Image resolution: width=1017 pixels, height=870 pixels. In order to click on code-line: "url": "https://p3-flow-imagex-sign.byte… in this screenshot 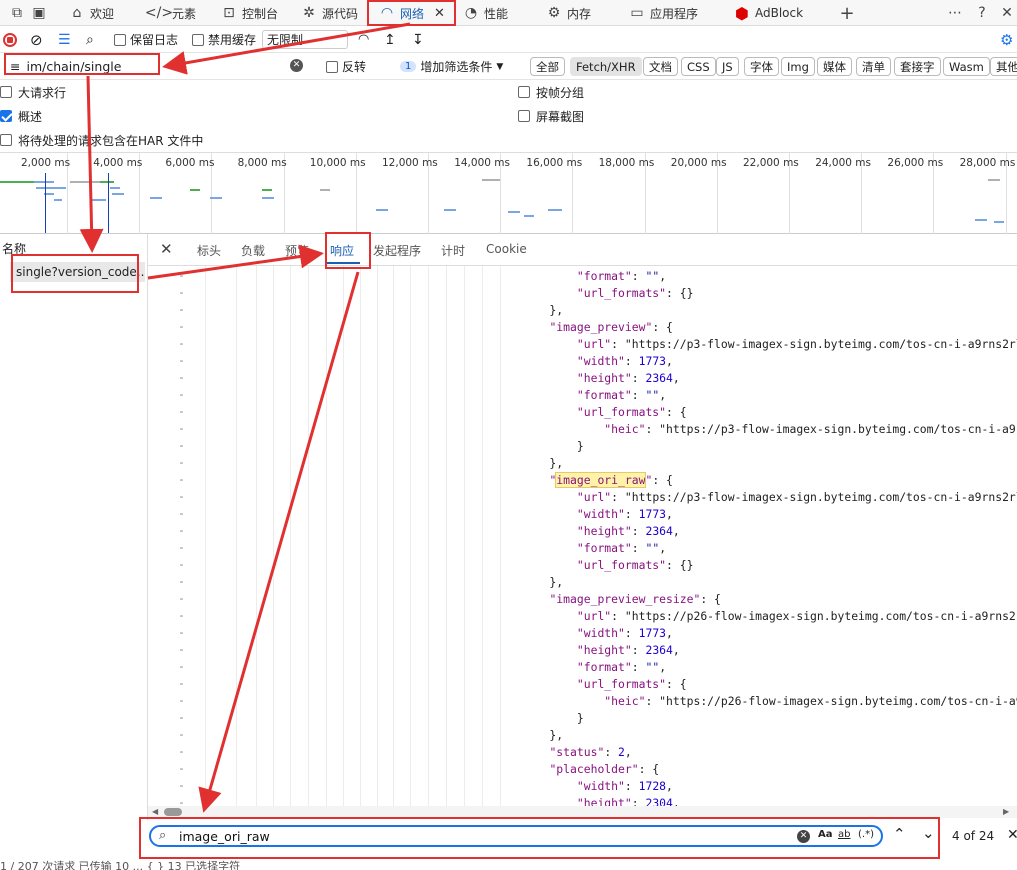, I will do `click(796, 344)`.